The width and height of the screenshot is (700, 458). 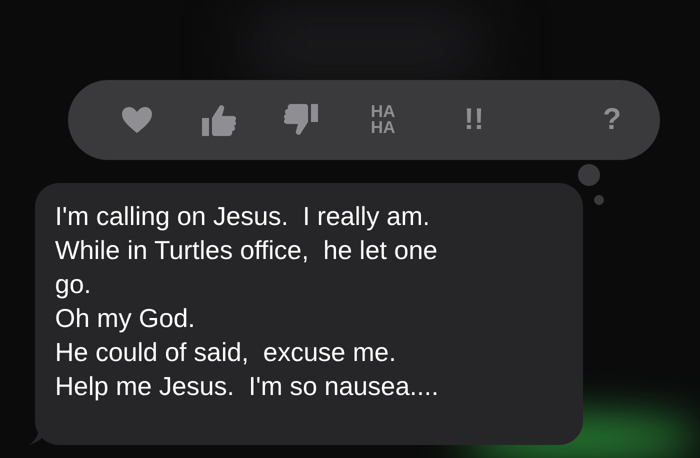 What do you see at coordinates (612, 120) in the screenshot?
I see `reaction-label: ?` at bounding box center [612, 120].